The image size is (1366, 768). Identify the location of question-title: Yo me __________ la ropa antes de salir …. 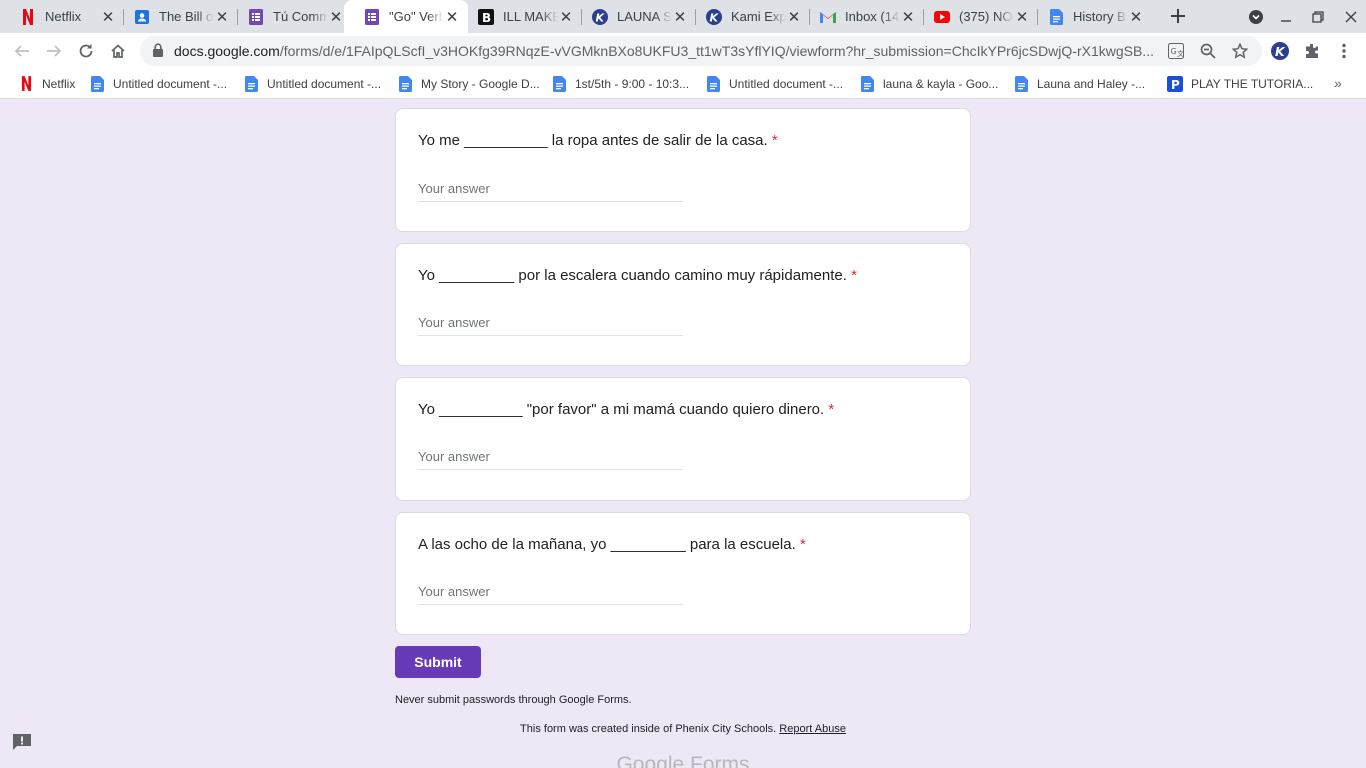
(598, 140).